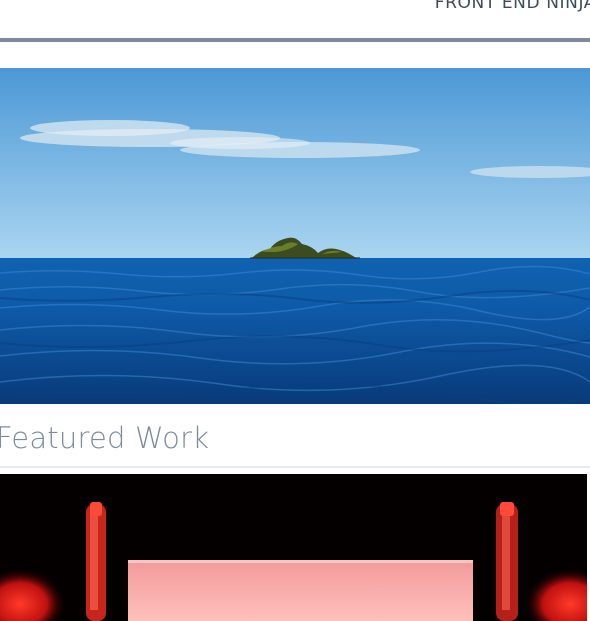  I want to click on featured-work-heading: Featured Work, so click(105, 438).